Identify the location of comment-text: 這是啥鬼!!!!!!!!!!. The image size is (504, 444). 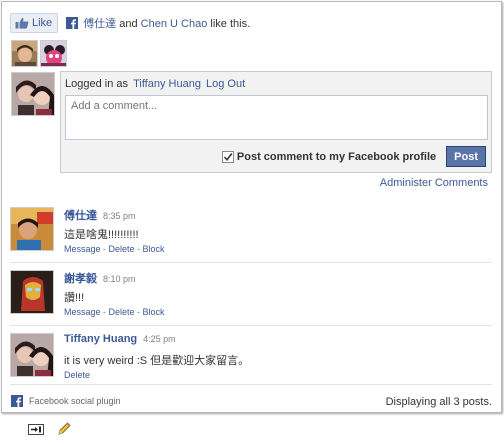
(101, 235).